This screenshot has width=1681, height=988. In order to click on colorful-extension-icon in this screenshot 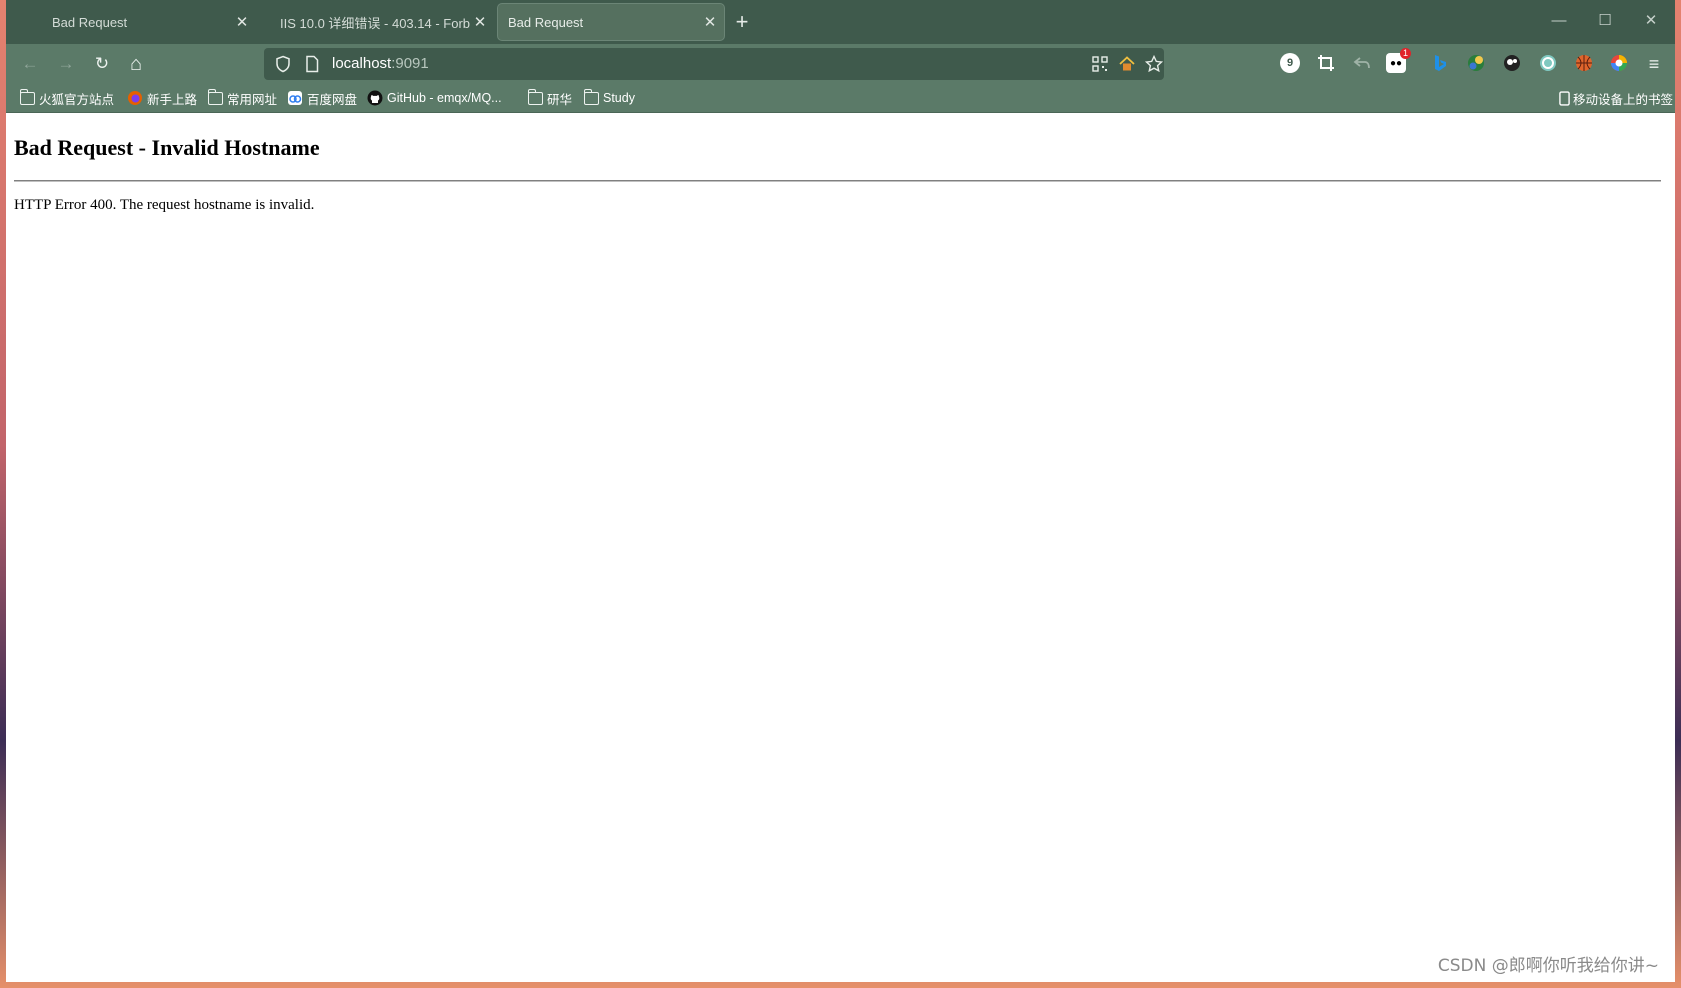, I will do `click(1619, 63)`.